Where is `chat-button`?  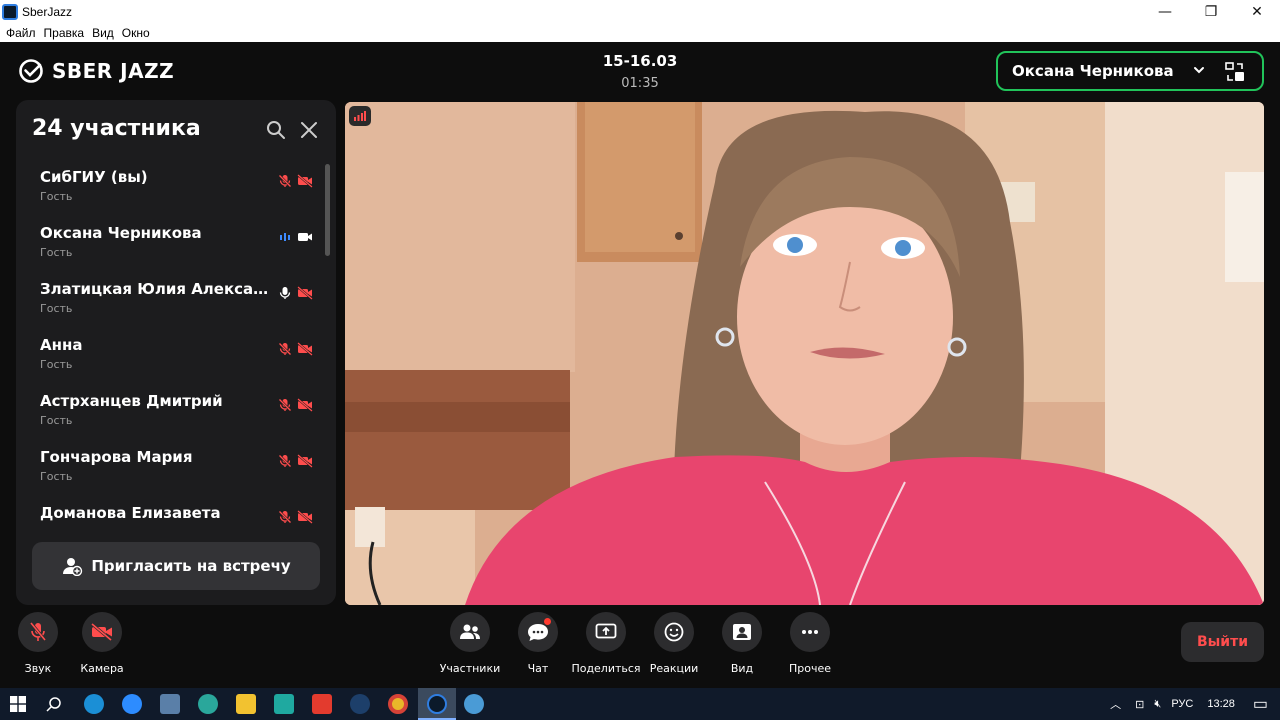
chat-button is located at coordinates (538, 632).